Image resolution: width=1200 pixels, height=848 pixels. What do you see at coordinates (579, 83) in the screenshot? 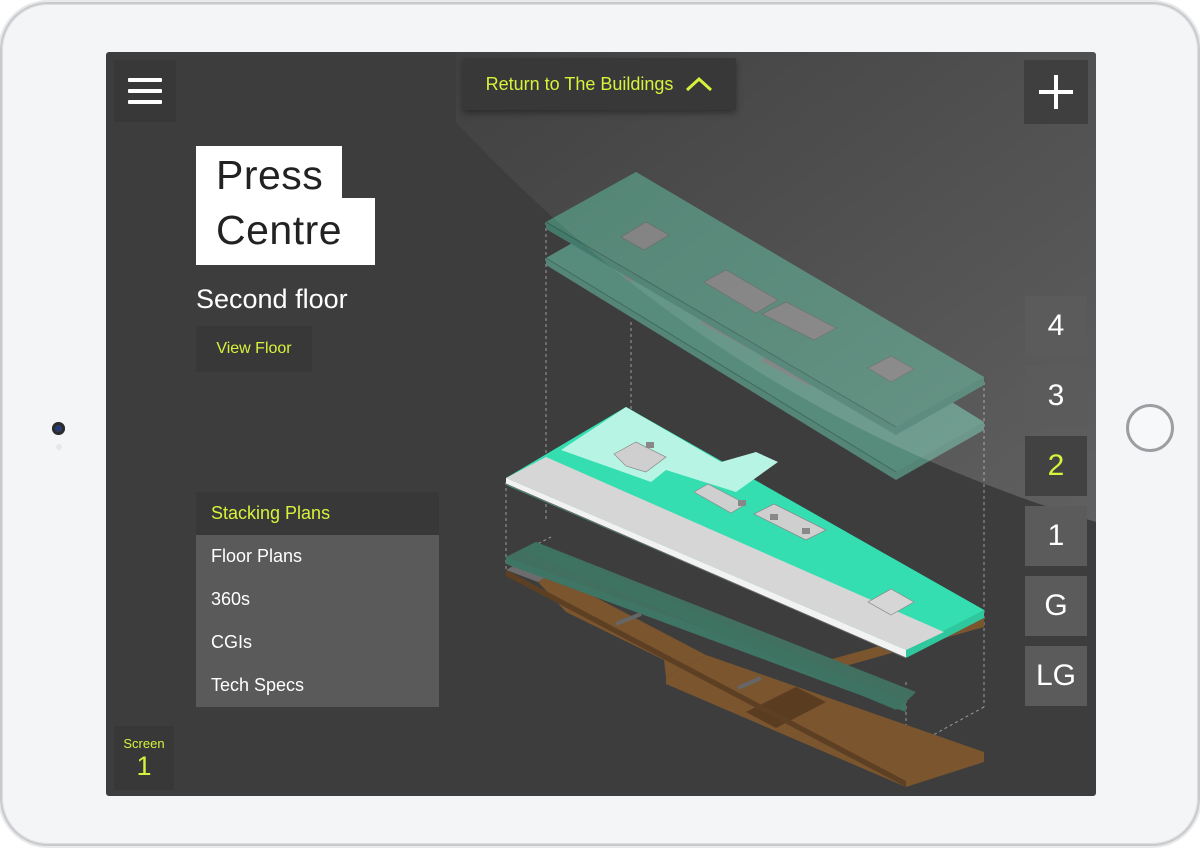
I see `return-label: Return to The Buildings` at bounding box center [579, 83].